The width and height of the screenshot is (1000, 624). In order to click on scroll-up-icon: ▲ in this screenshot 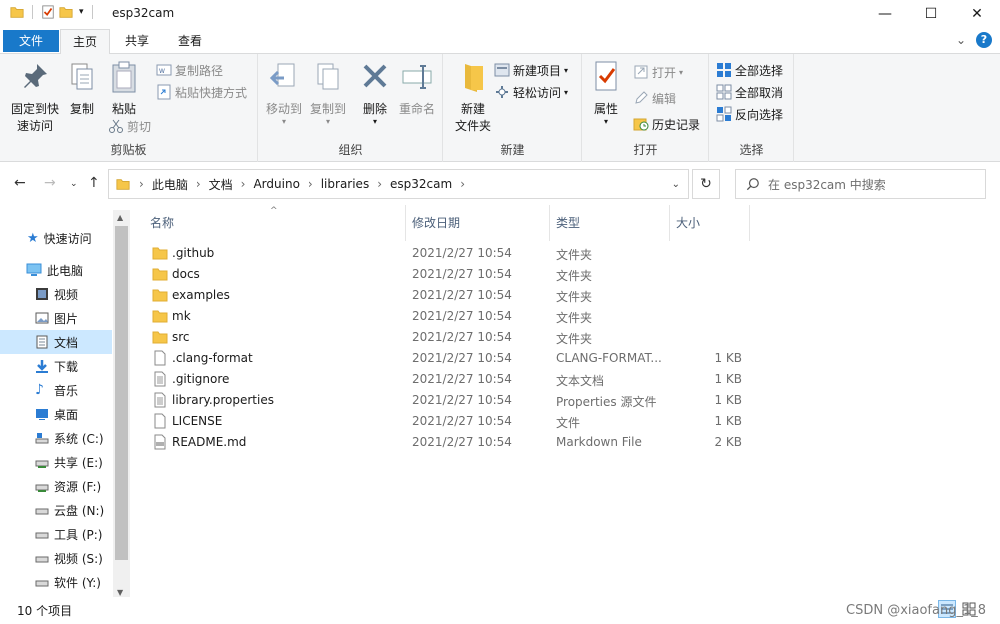, I will do `click(120, 217)`.